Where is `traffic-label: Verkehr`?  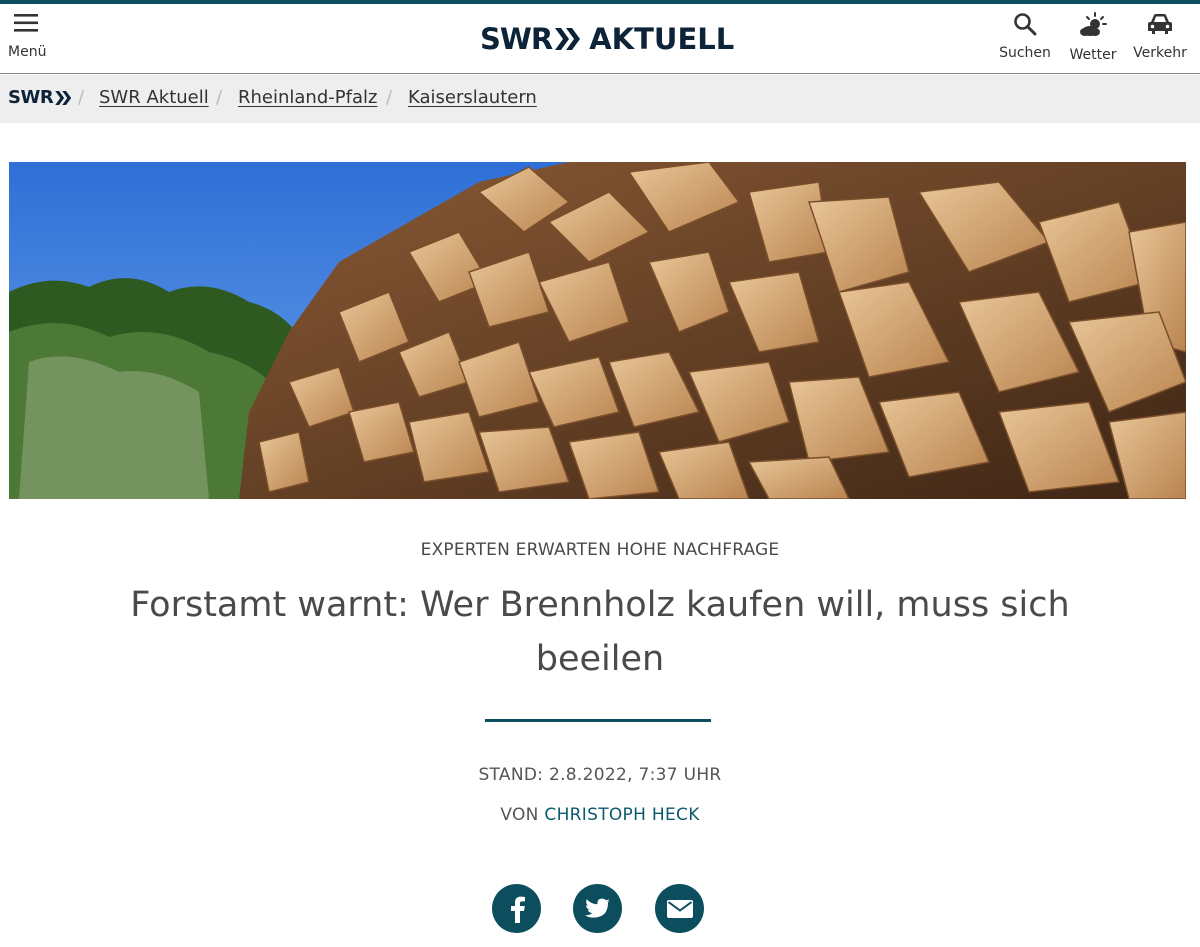
traffic-label: Verkehr is located at coordinates (1160, 53).